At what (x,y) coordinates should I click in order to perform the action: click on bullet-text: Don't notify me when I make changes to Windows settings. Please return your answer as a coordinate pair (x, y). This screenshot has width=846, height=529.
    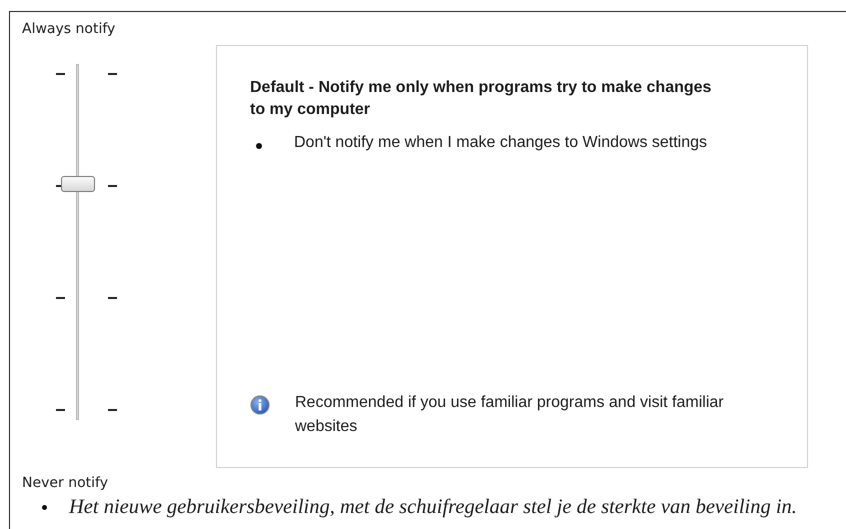
    Looking at the image, I should click on (501, 143).